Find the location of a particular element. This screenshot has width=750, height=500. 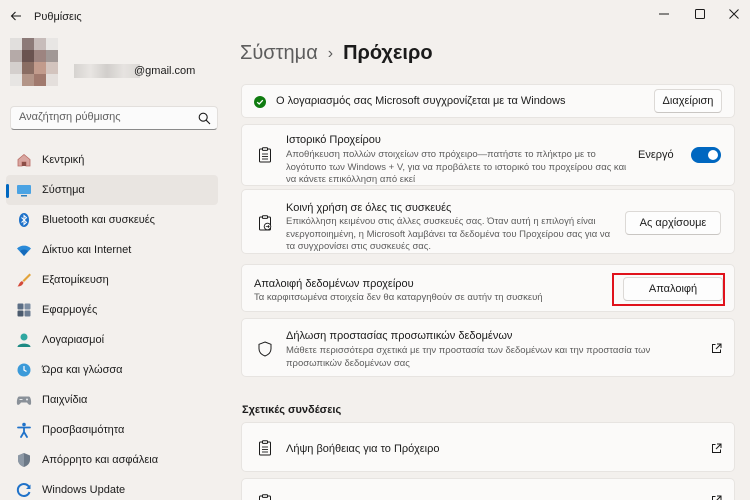

sidebar-item-accessibility: Προσβασιμότητα is located at coordinates (112, 430).